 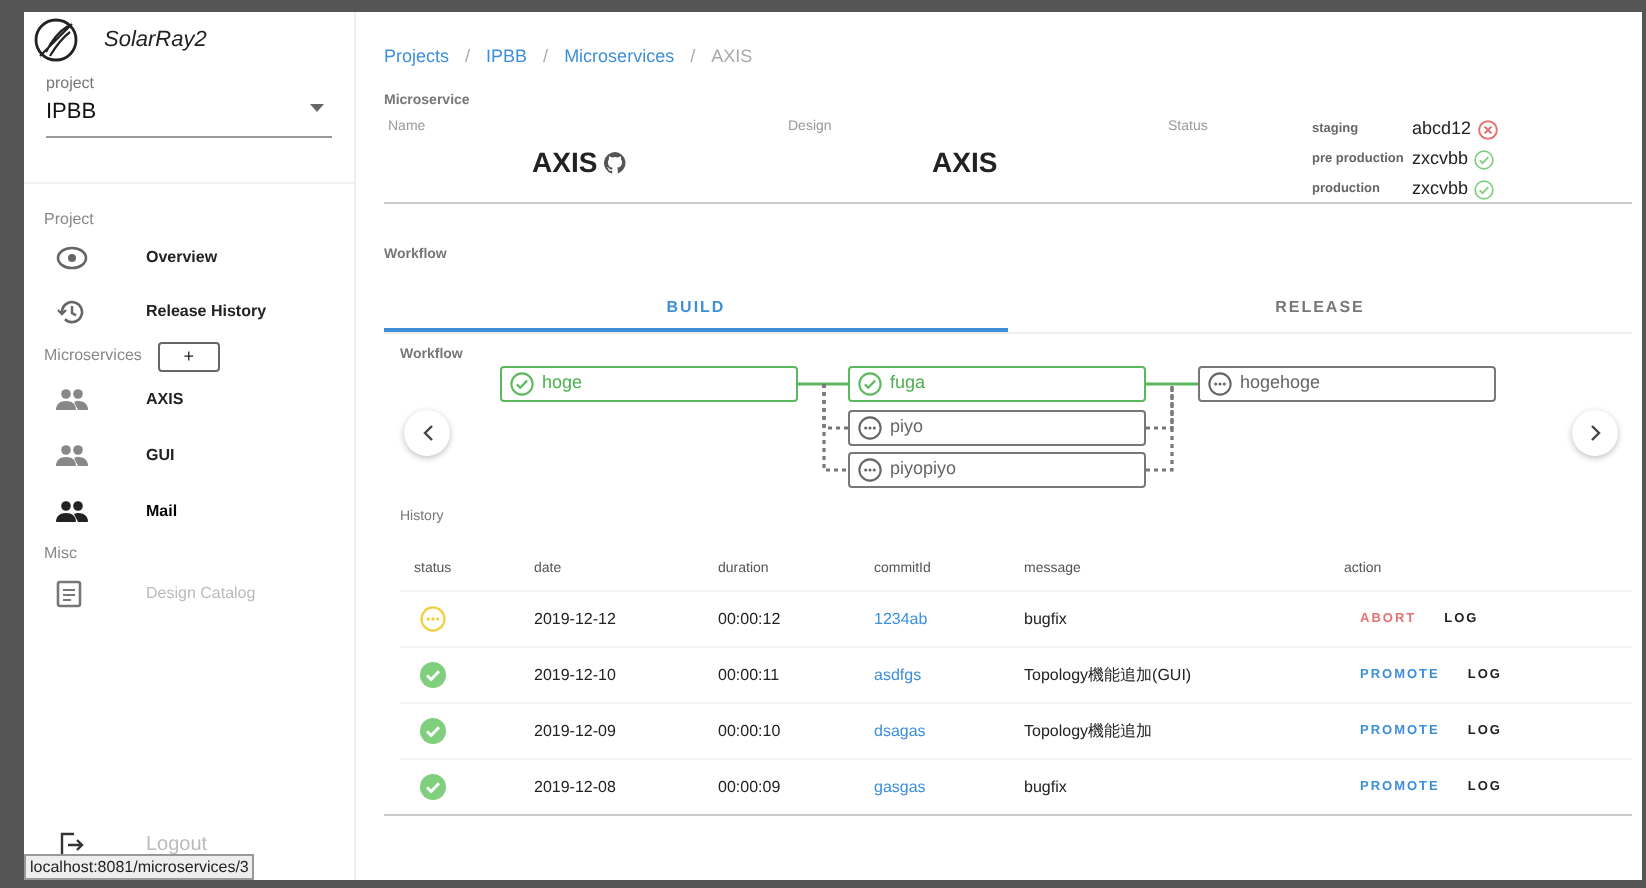 What do you see at coordinates (188, 356) in the screenshot?
I see `add-microservice-button: +` at bounding box center [188, 356].